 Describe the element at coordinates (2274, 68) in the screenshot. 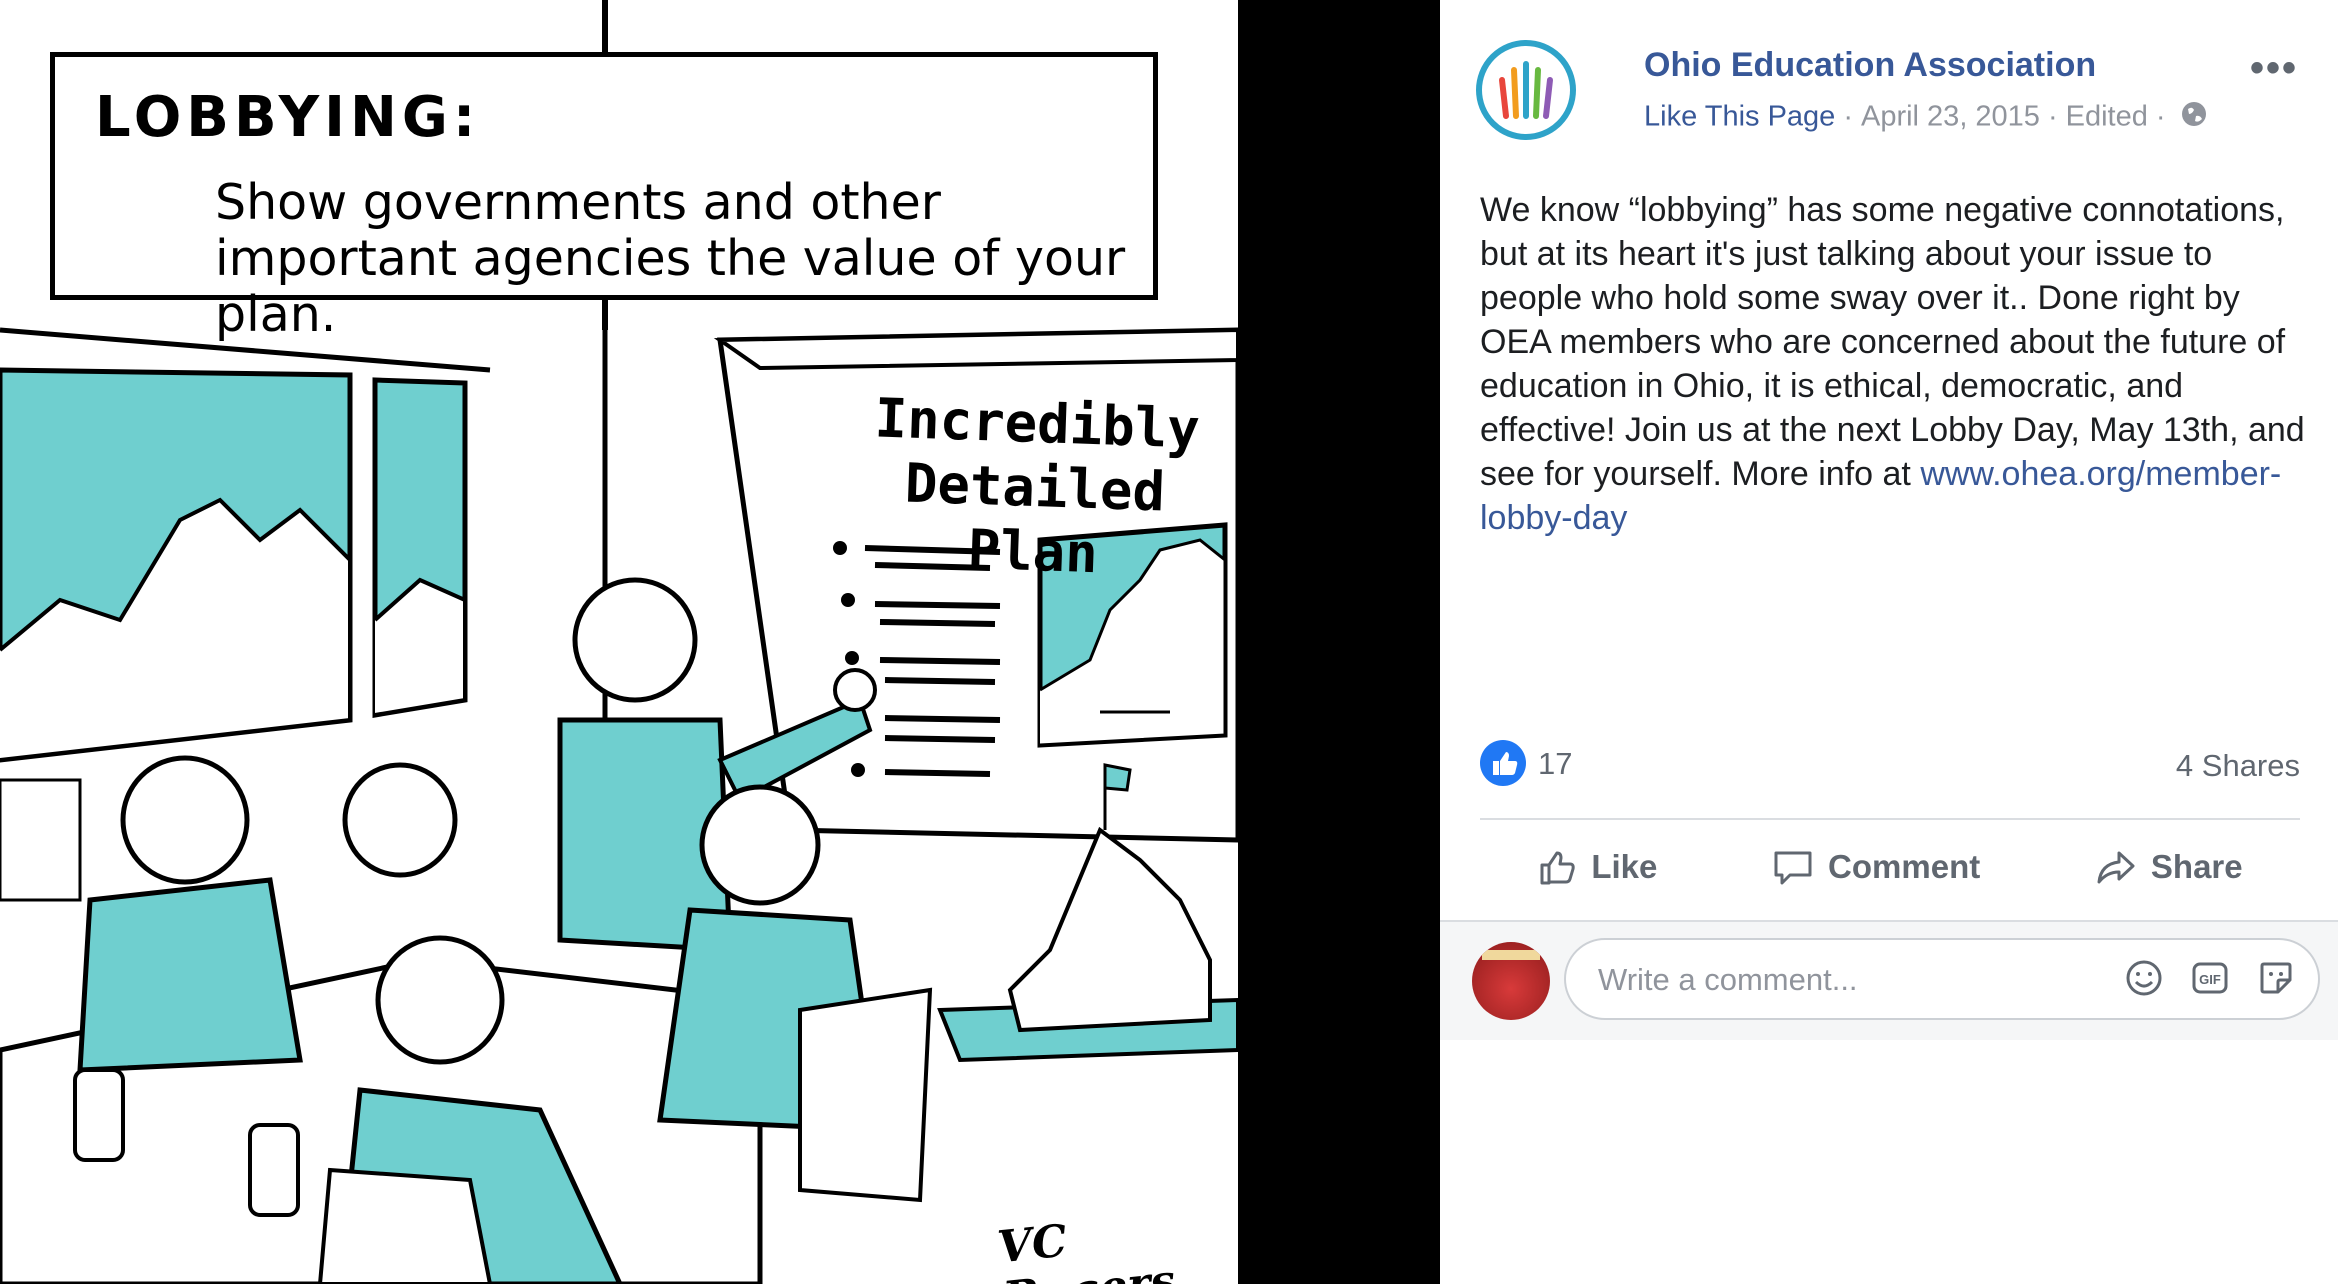

I see `more-options-icon: •••` at that location.